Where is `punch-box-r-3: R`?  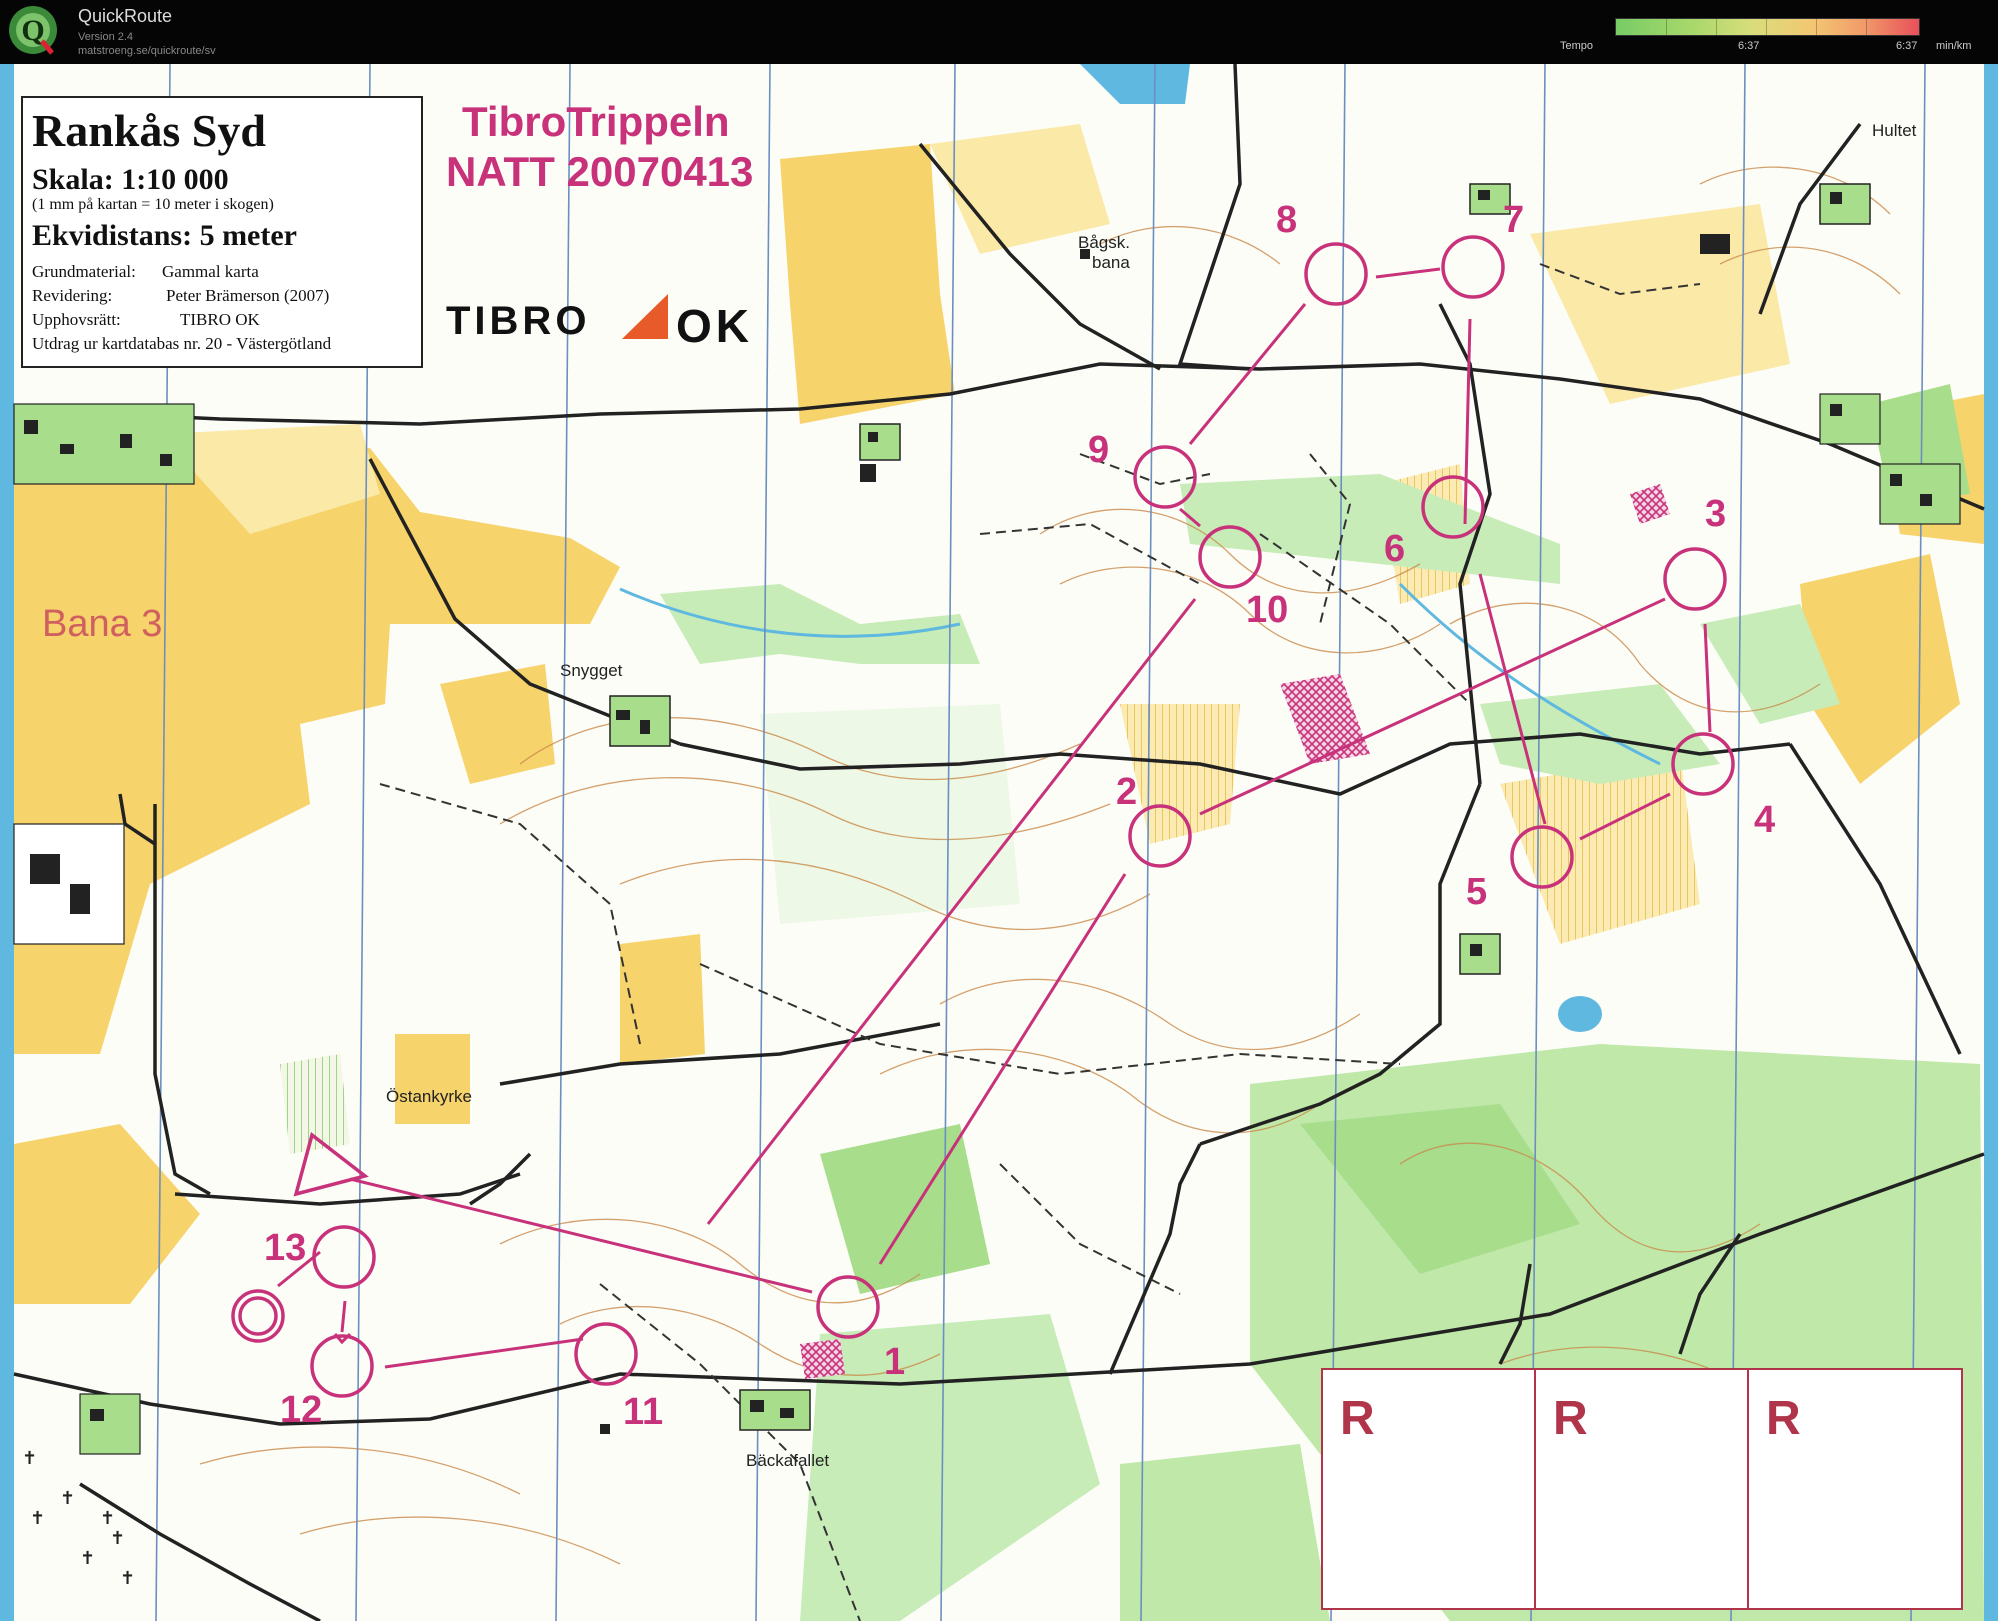 punch-box-r-3: R is located at coordinates (1783, 1418).